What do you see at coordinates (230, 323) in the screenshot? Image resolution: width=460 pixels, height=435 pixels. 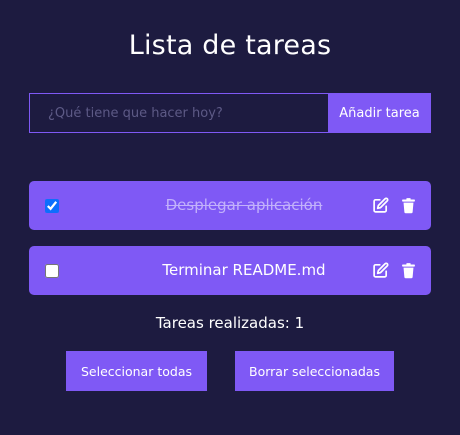 I see `completed-counter: Tareas realizadas: 1` at bounding box center [230, 323].